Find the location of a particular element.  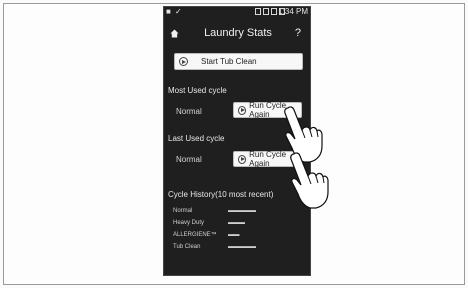

page-title: Laundry Stats is located at coordinates (238, 33).